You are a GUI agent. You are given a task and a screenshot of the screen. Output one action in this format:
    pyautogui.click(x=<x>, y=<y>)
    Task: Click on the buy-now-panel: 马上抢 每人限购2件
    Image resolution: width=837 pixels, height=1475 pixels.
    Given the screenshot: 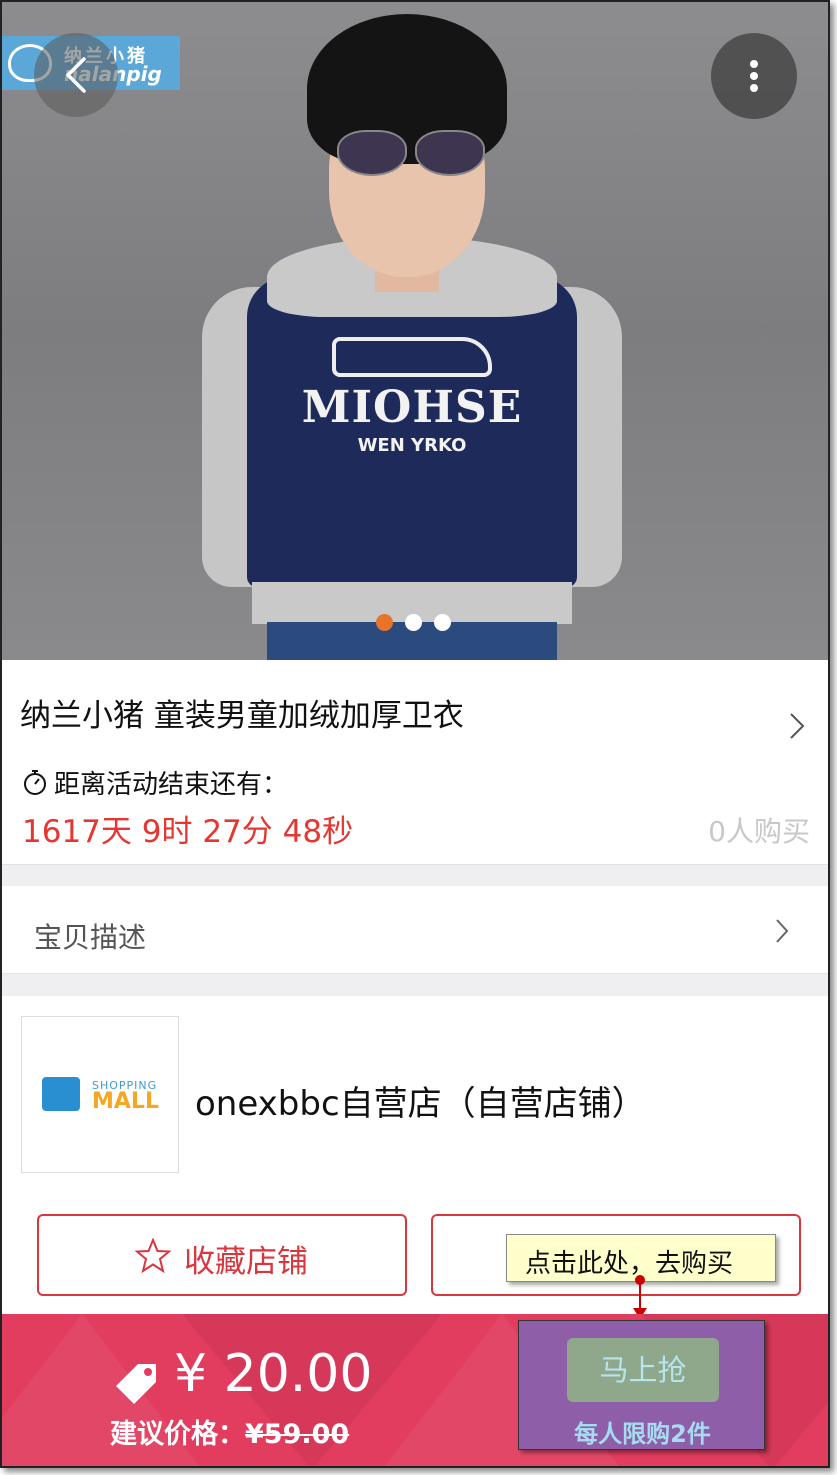 What is the action you would take?
    pyautogui.click(x=641, y=1385)
    